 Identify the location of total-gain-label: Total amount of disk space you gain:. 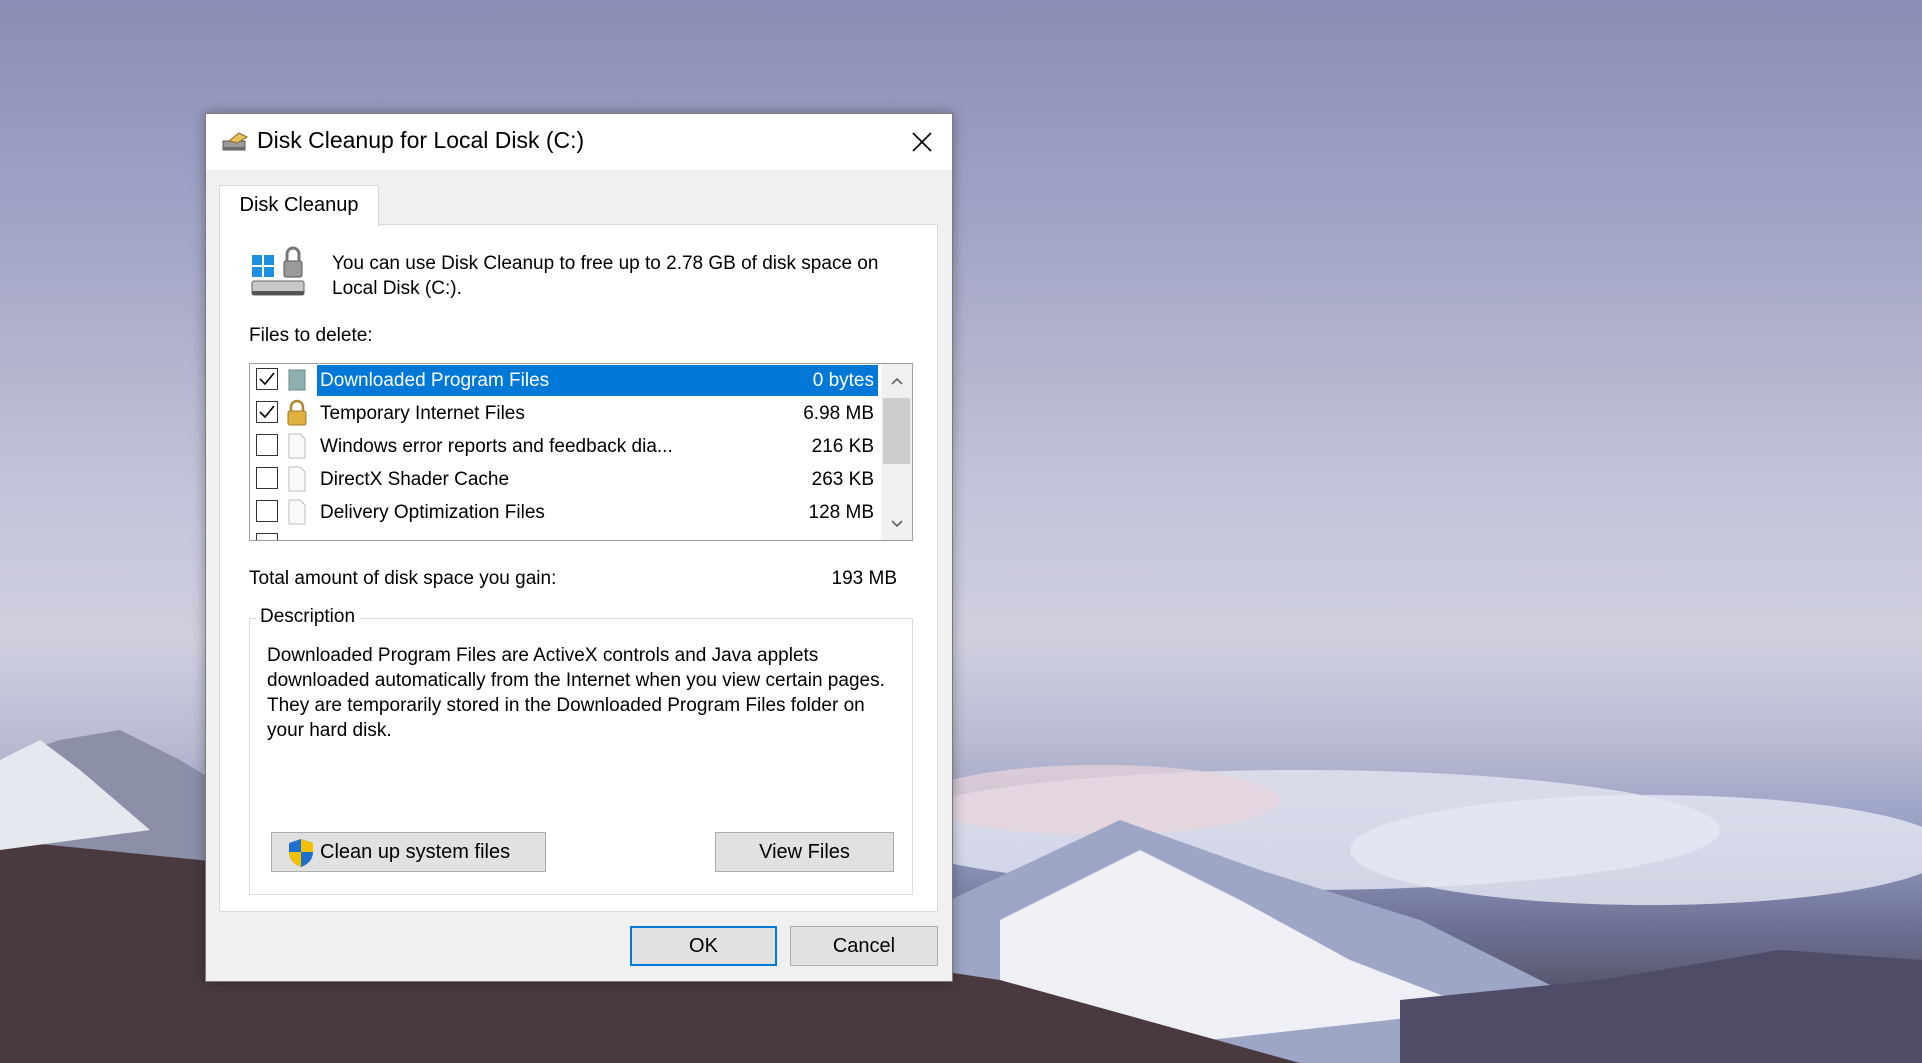
(403, 578).